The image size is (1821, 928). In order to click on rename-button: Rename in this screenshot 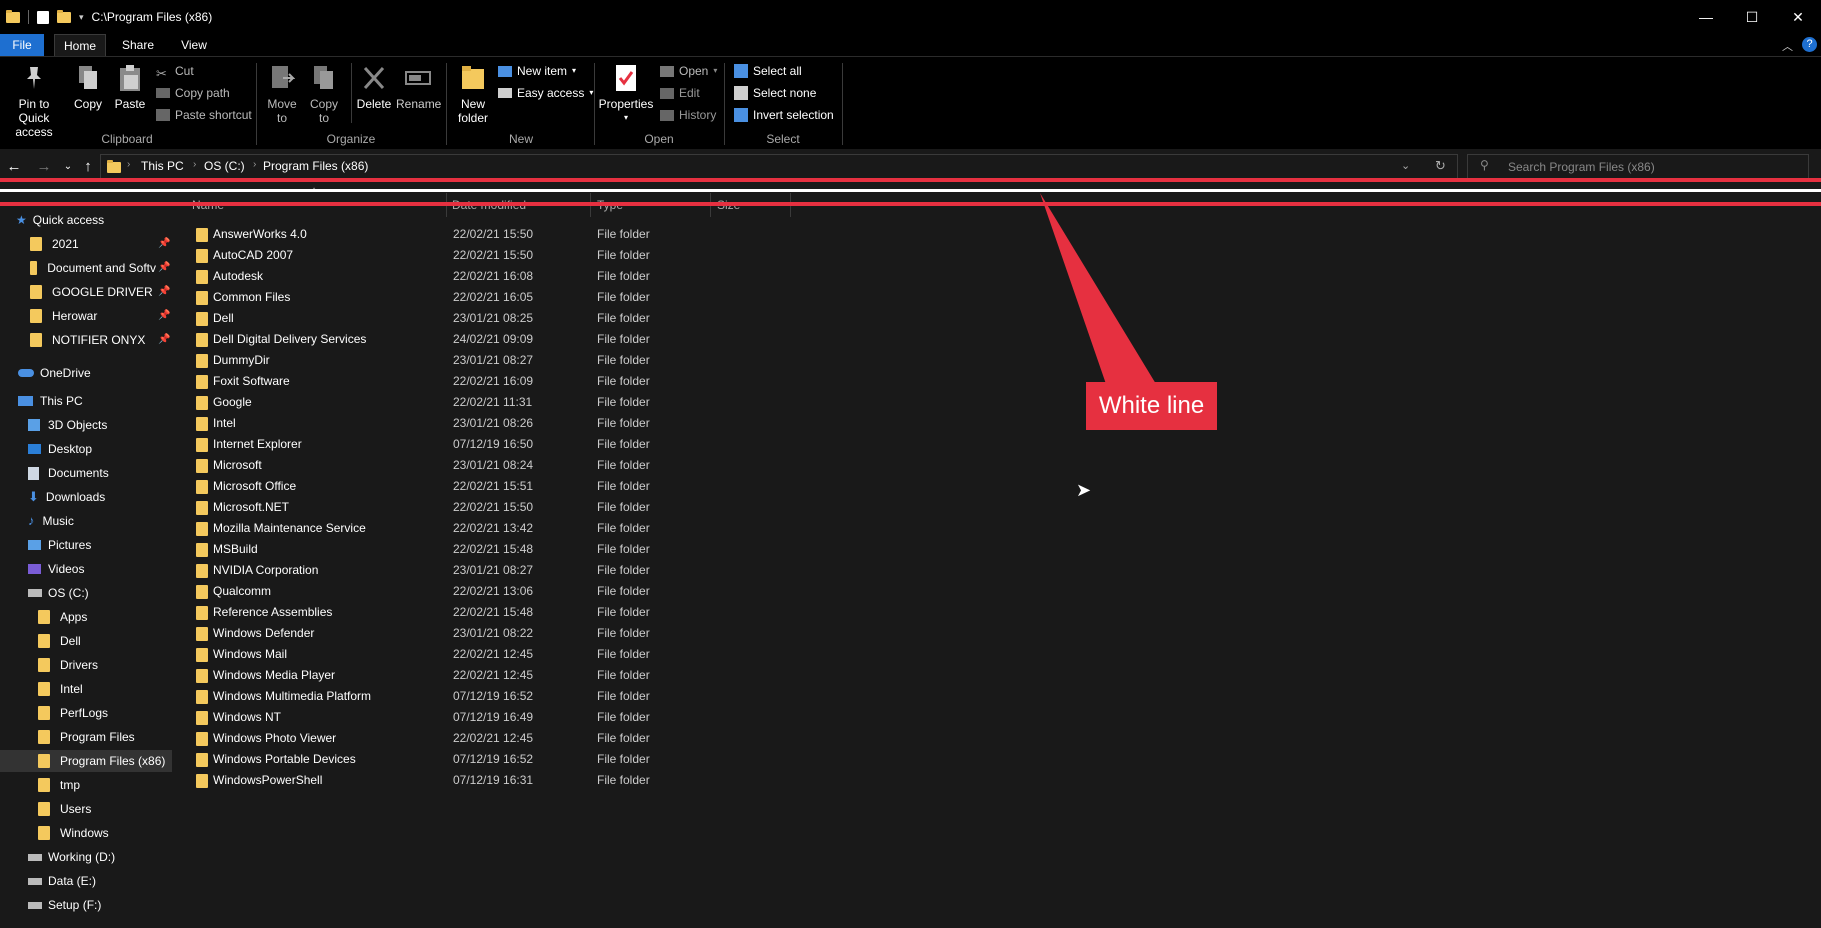, I will do `click(418, 84)`.